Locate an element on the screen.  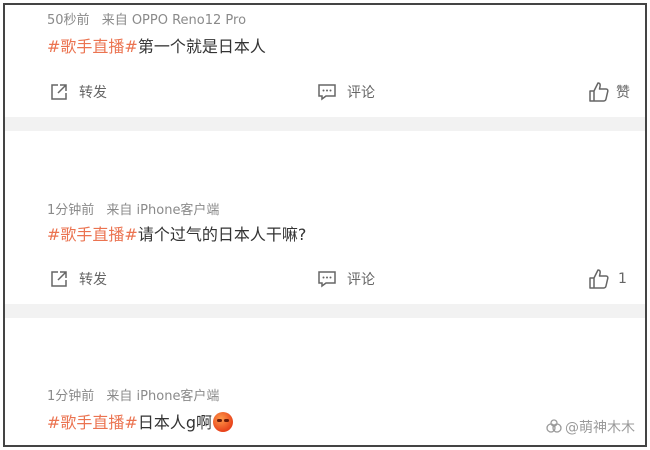
post-meta: 50秒前 来自 OPPO Reno12 Pro is located at coordinates (146, 18).